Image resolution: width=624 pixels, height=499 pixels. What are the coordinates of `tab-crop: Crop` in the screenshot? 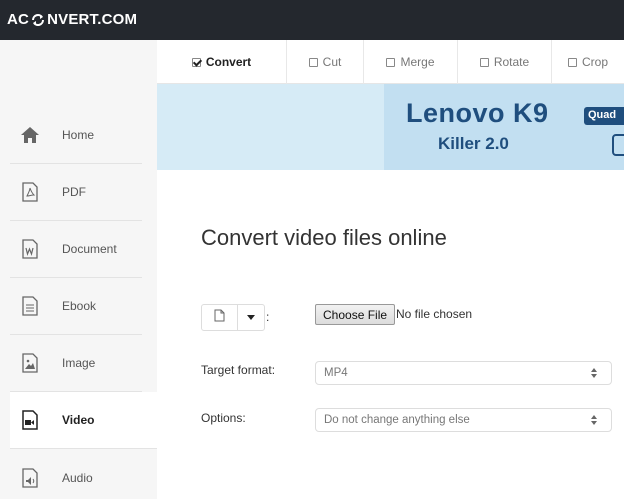 It's located at (588, 62).